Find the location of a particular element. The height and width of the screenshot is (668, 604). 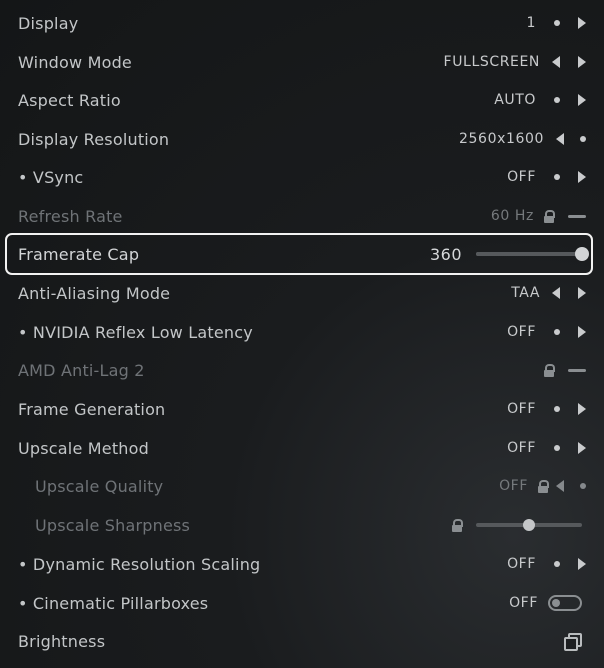

setting-label: Display is located at coordinates (48, 23).